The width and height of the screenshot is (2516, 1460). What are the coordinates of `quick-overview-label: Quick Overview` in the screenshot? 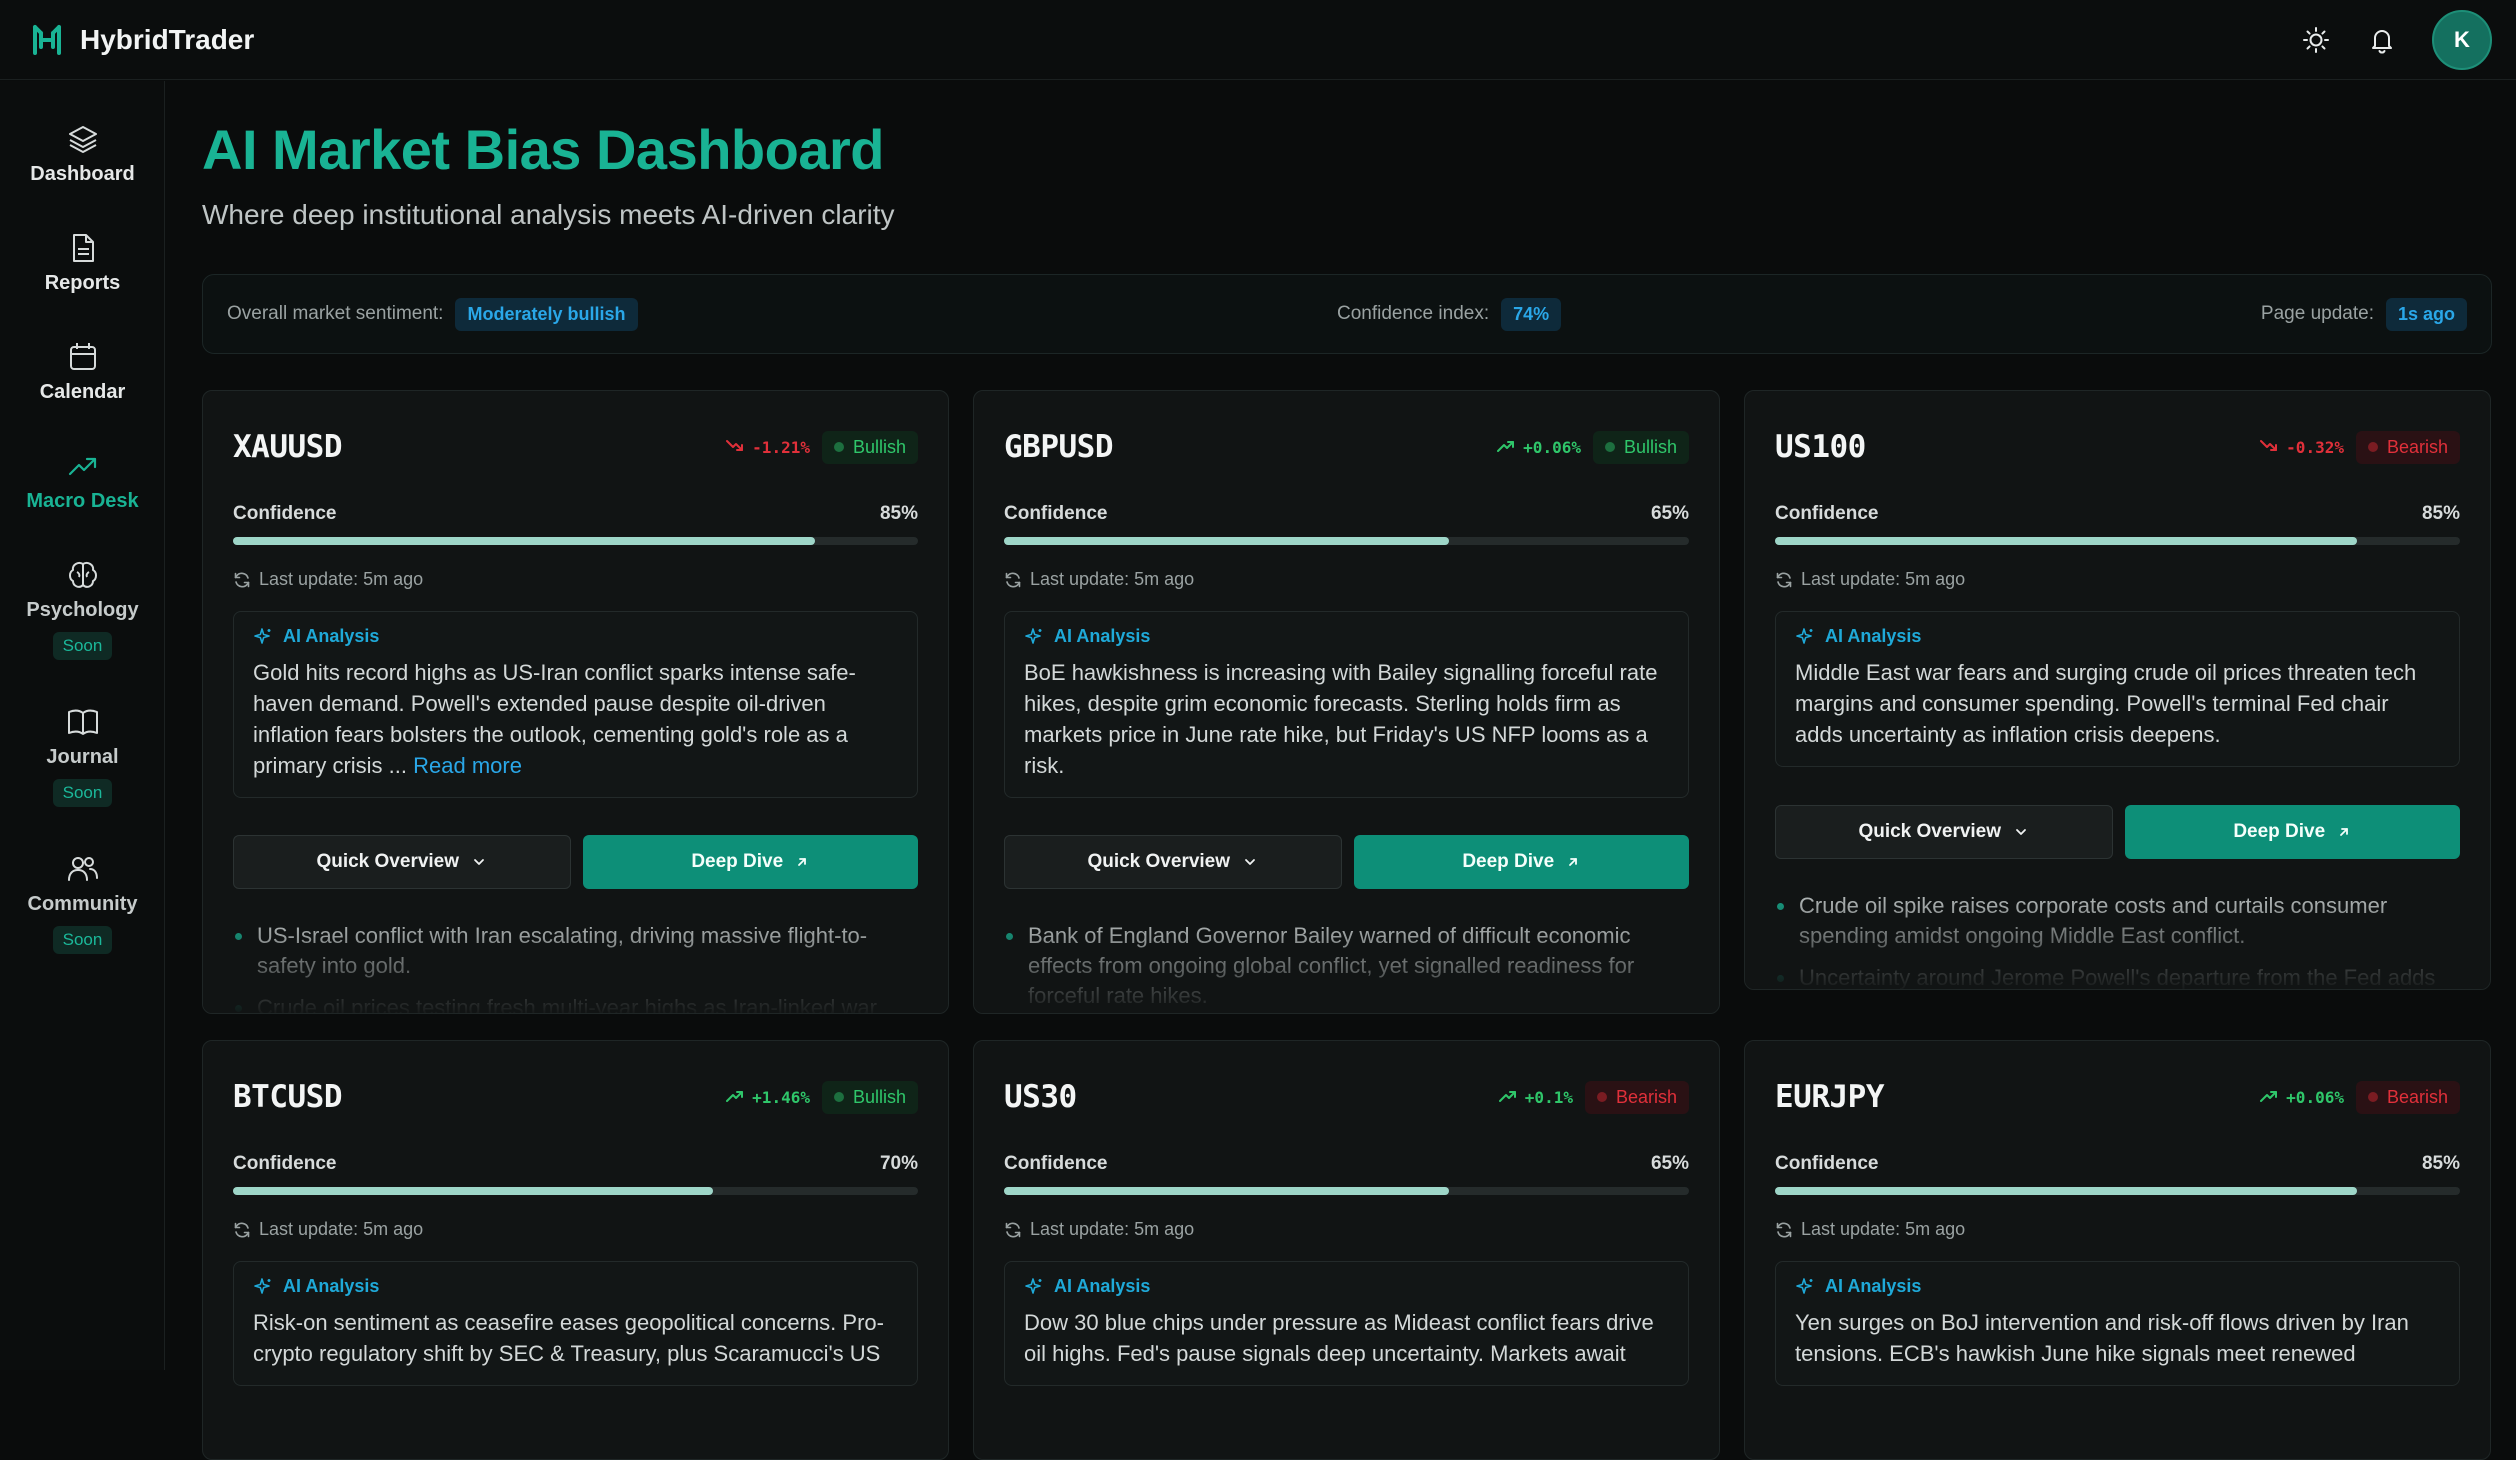 It's located at (1930, 831).